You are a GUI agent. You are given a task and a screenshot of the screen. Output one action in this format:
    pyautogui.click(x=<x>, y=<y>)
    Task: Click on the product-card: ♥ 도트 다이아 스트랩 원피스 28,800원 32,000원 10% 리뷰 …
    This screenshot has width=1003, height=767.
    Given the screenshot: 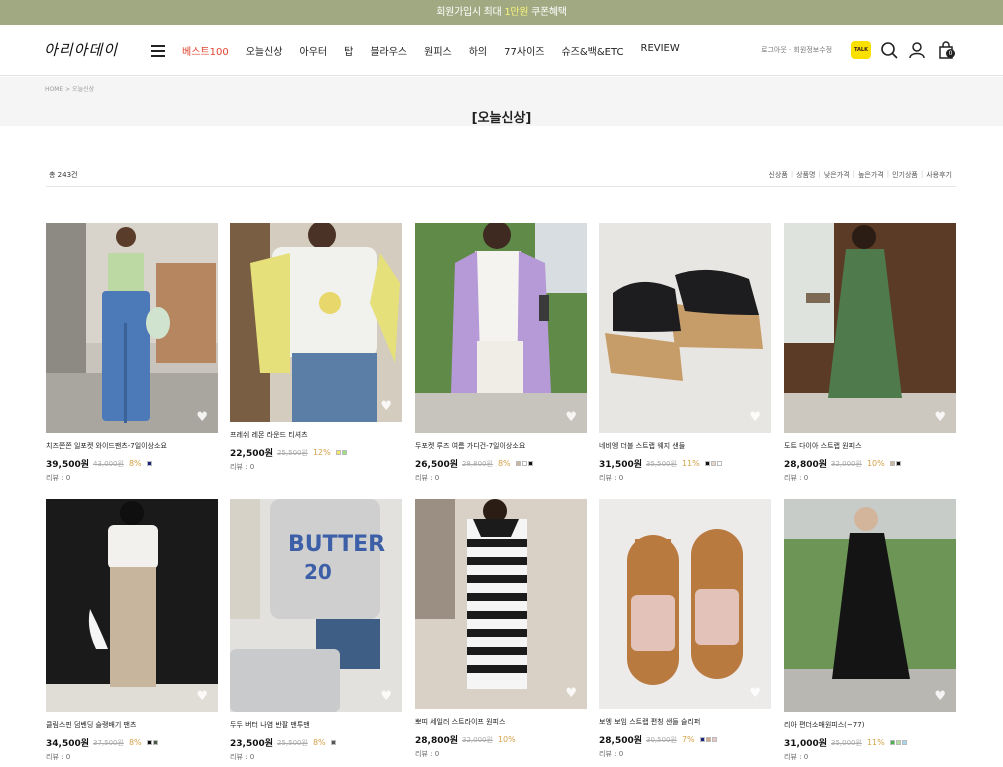 What is the action you would take?
    pyautogui.click(x=870, y=353)
    